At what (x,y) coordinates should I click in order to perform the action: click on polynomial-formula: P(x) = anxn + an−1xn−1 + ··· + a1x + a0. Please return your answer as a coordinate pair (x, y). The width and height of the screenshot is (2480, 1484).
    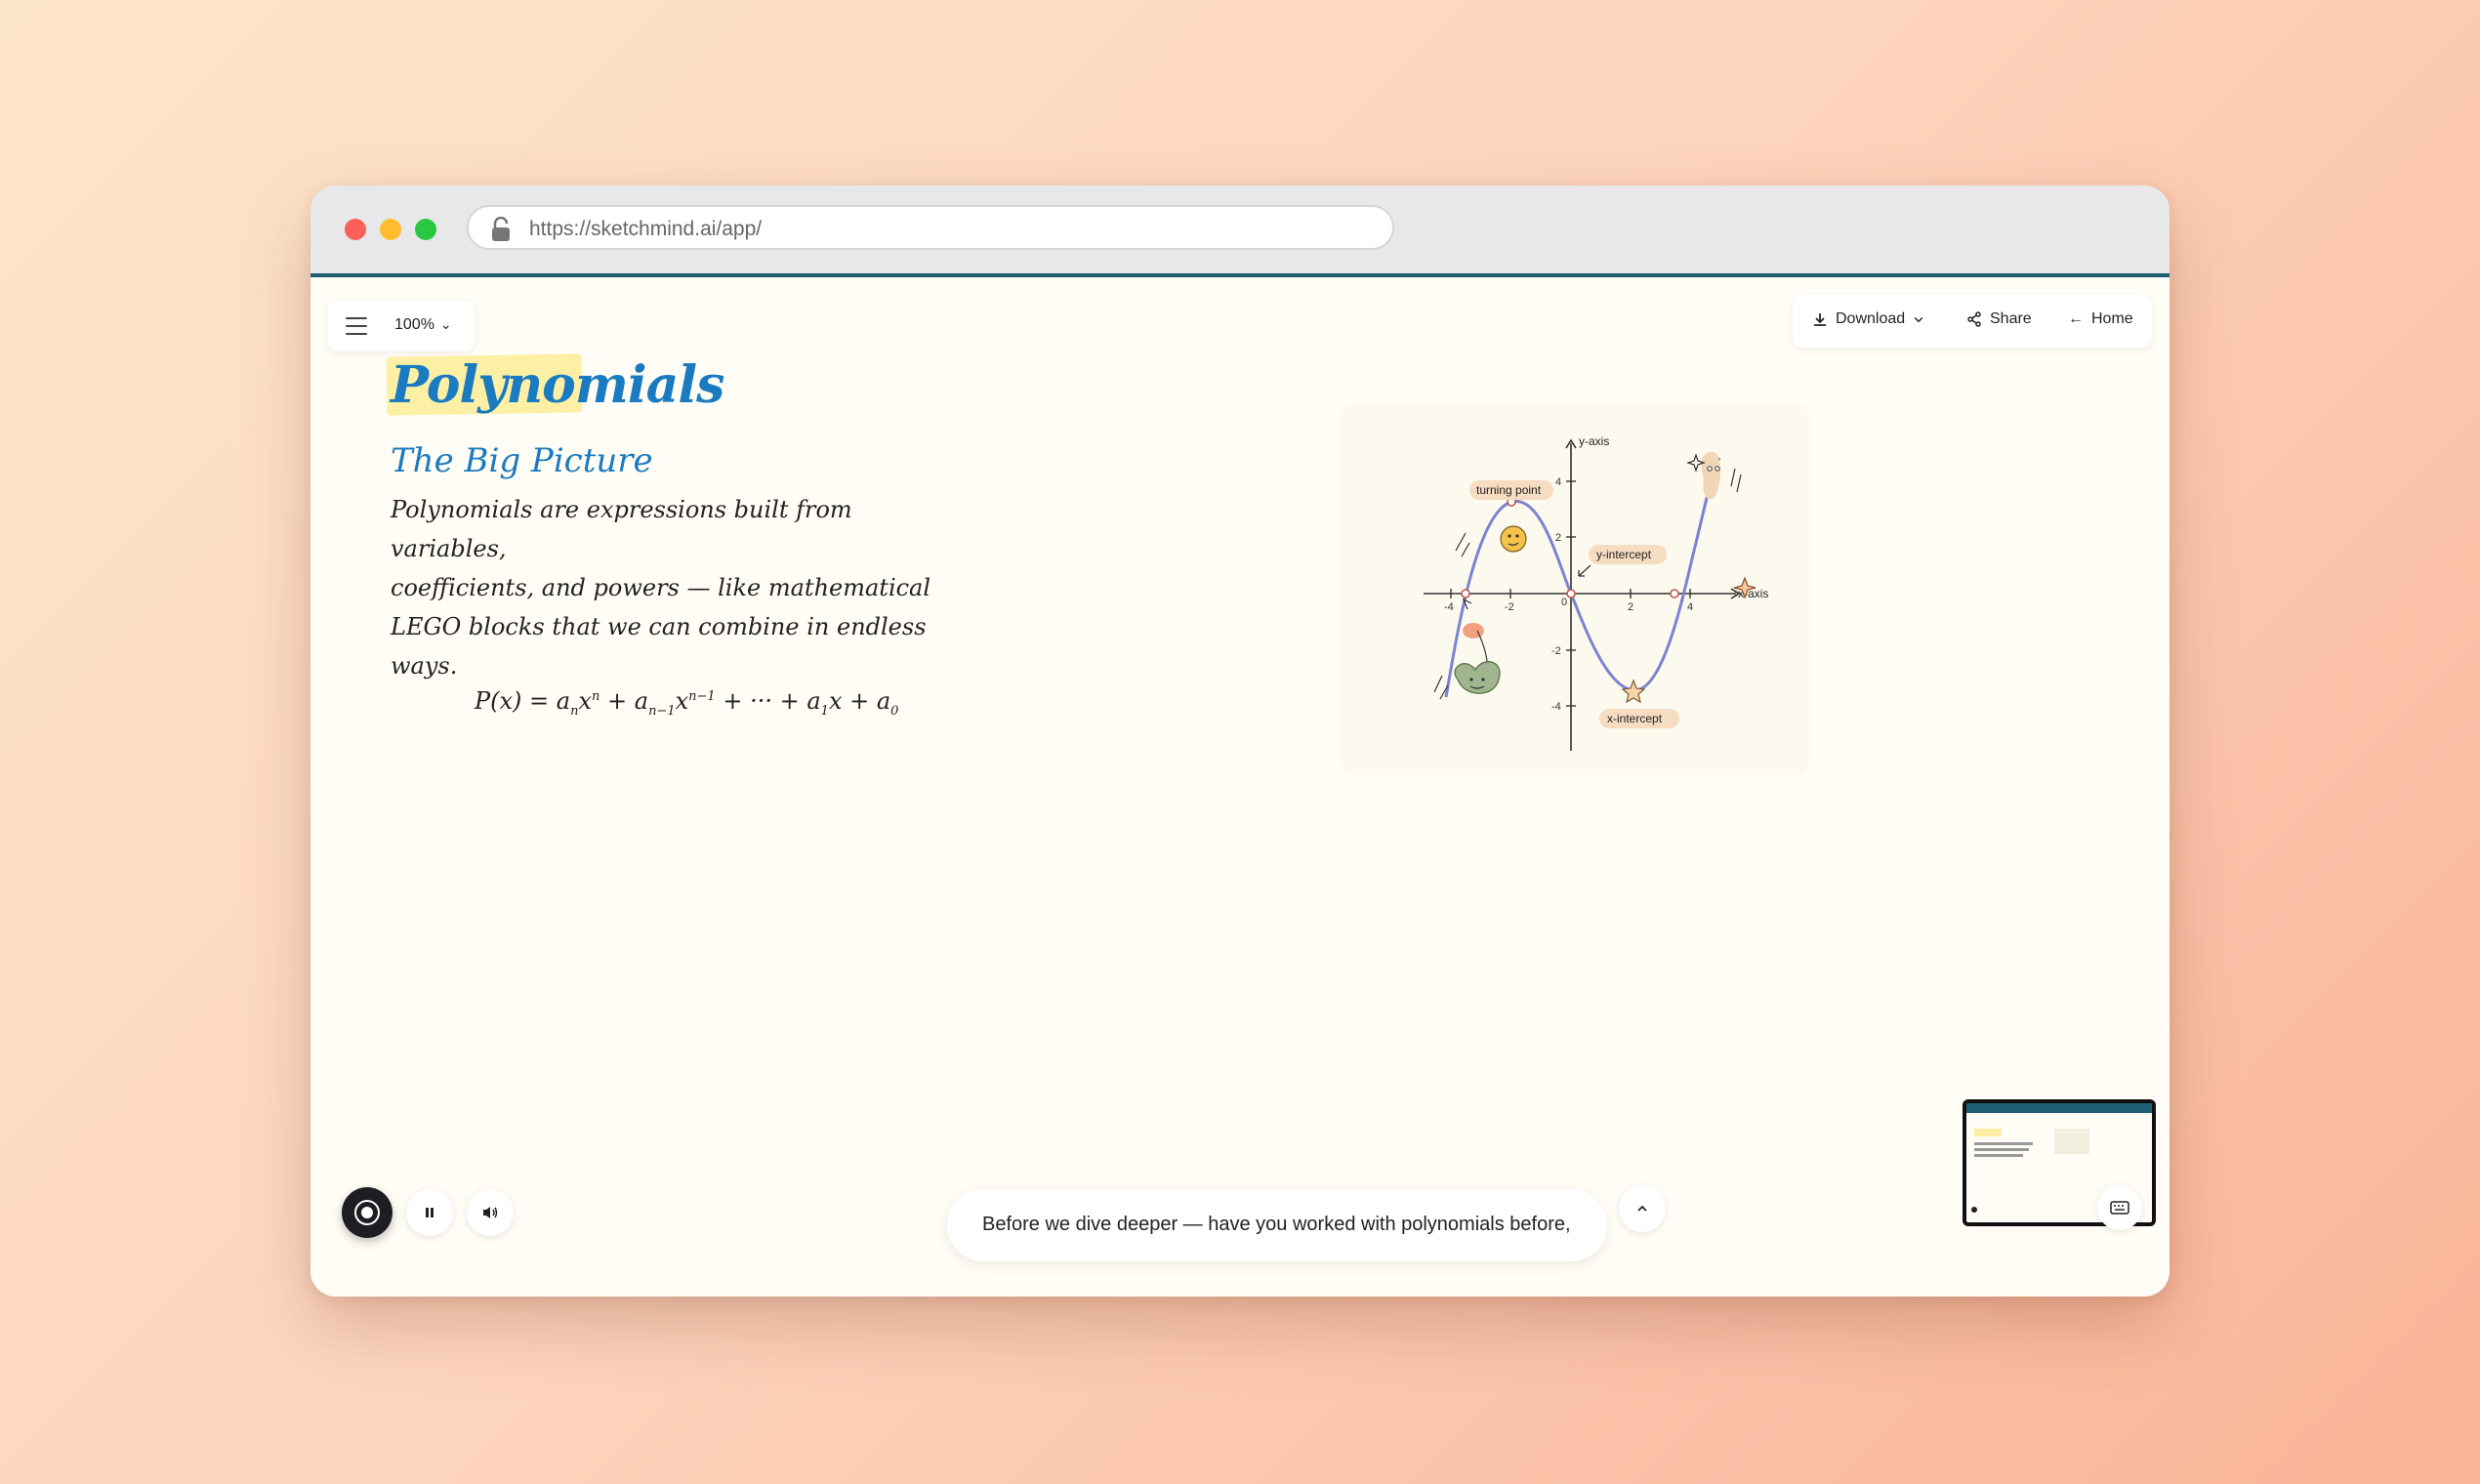
    Looking at the image, I should click on (687, 703).